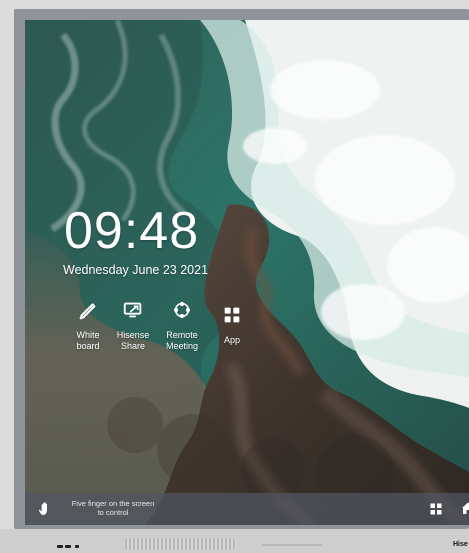  What do you see at coordinates (45, 509) in the screenshot?
I see `hand-icon` at bounding box center [45, 509].